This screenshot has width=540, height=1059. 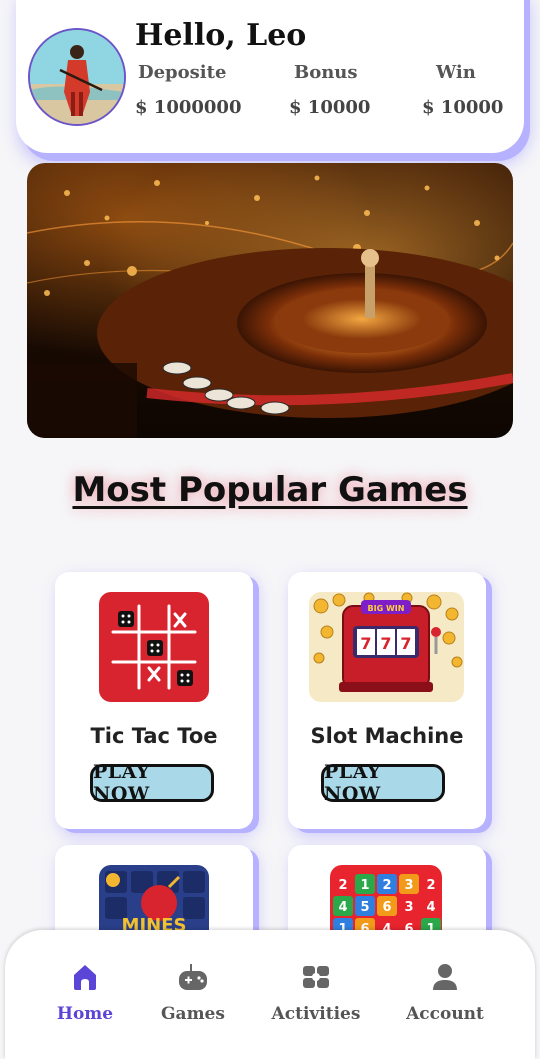 I want to click on avatar, so click(x=77, y=77).